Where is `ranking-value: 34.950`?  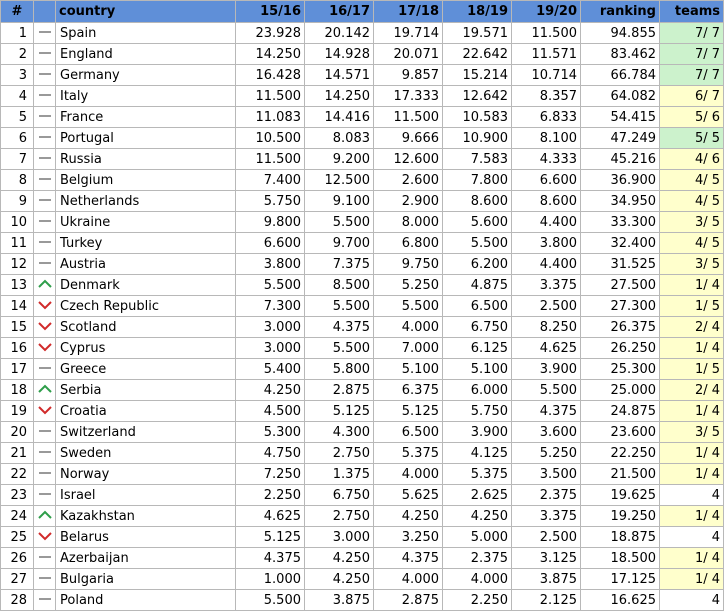 ranking-value: 34.950 is located at coordinates (620, 201).